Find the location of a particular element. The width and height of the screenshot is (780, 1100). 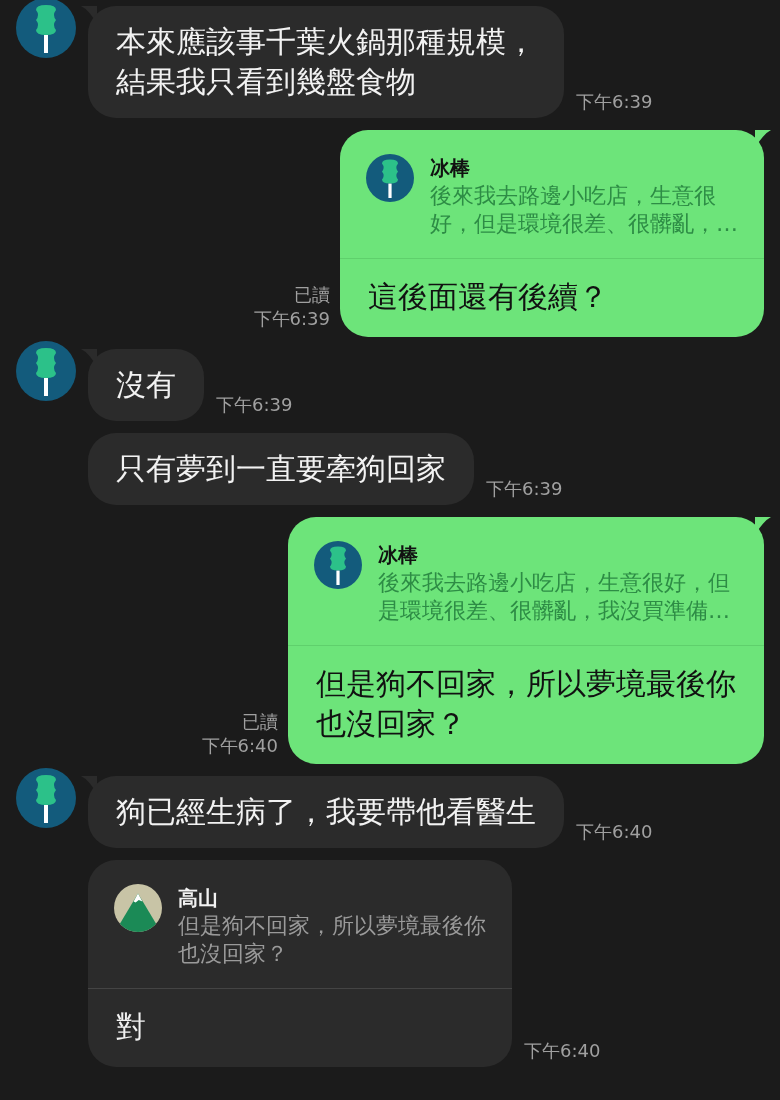

message-text: 沒有 is located at coordinates (146, 385).